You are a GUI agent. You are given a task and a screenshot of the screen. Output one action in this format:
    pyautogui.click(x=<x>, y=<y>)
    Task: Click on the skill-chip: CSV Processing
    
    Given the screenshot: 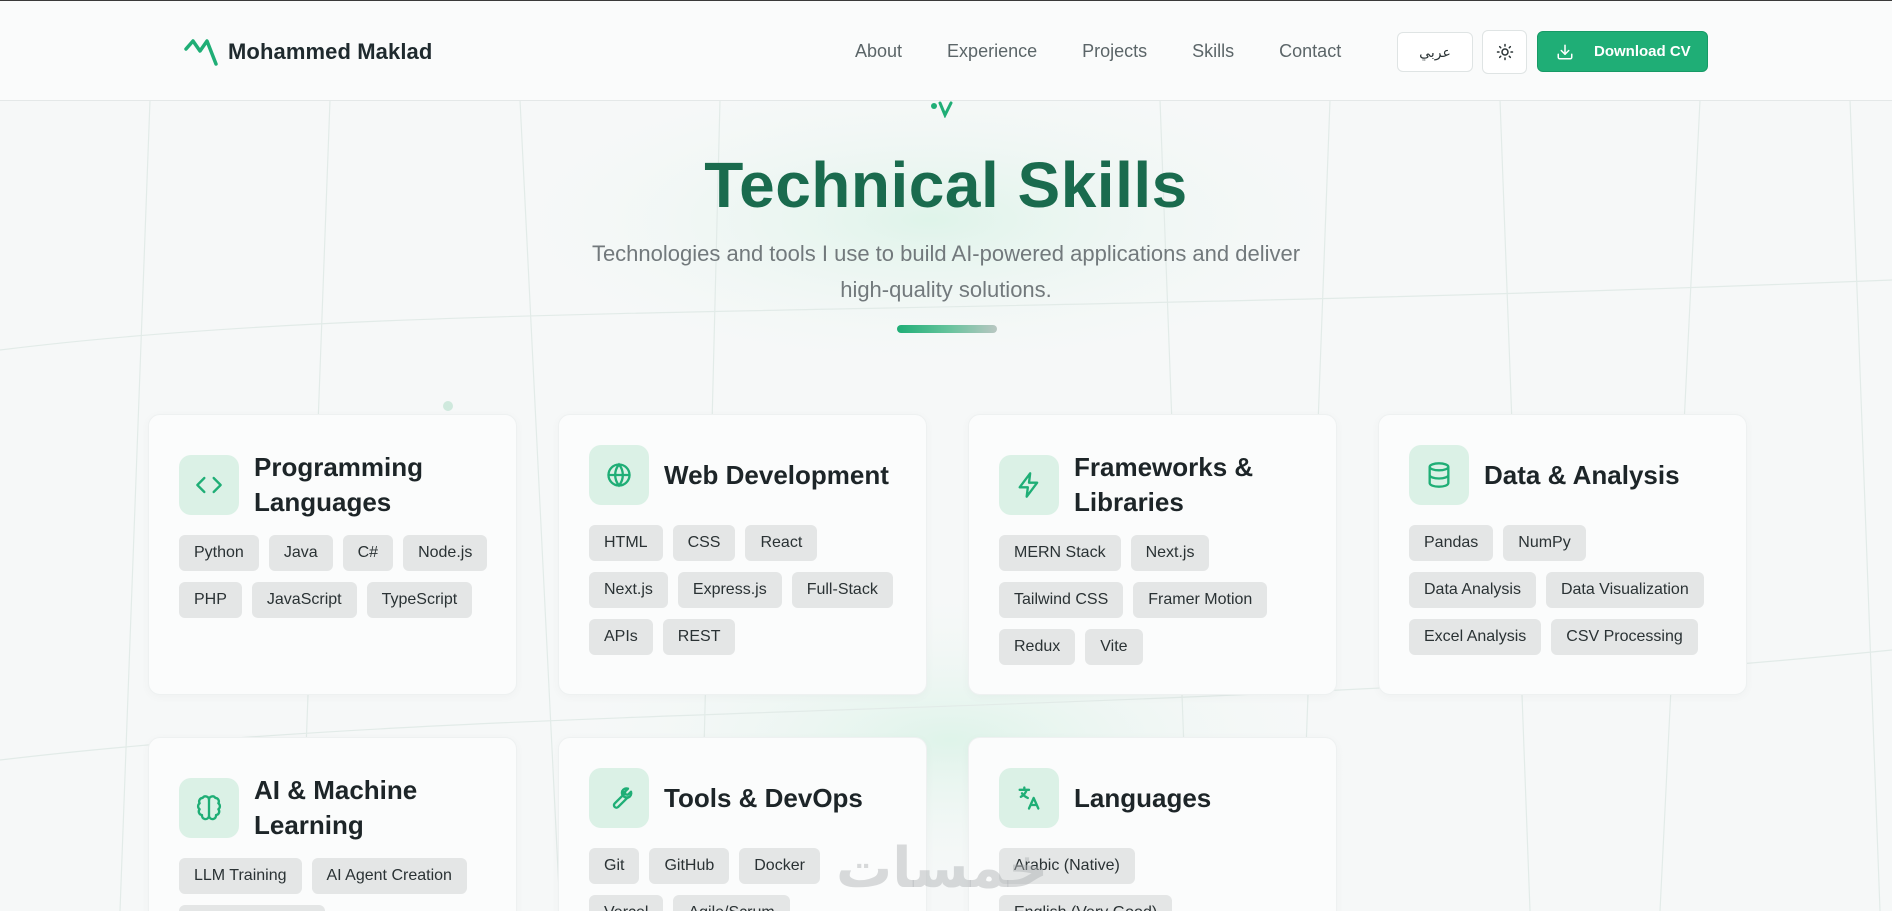 What is the action you would take?
    pyautogui.click(x=1624, y=637)
    